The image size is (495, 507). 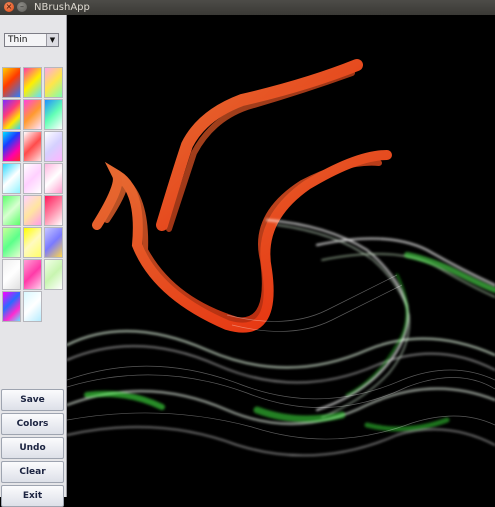 I want to click on colors-button: Colors, so click(x=32, y=424).